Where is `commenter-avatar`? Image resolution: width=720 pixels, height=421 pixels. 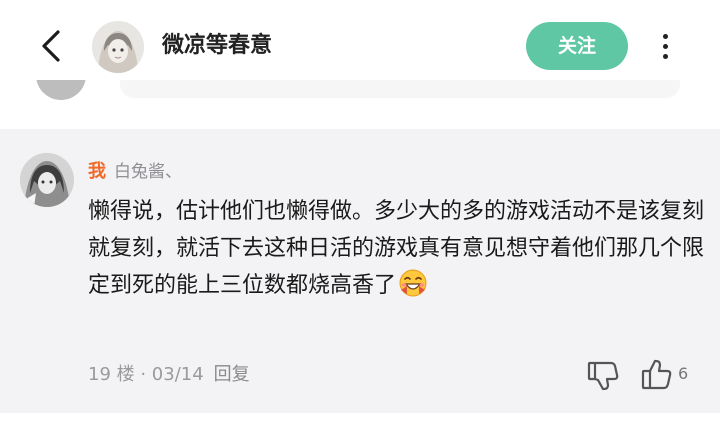 commenter-avatar is located at coordinates (47, 180).